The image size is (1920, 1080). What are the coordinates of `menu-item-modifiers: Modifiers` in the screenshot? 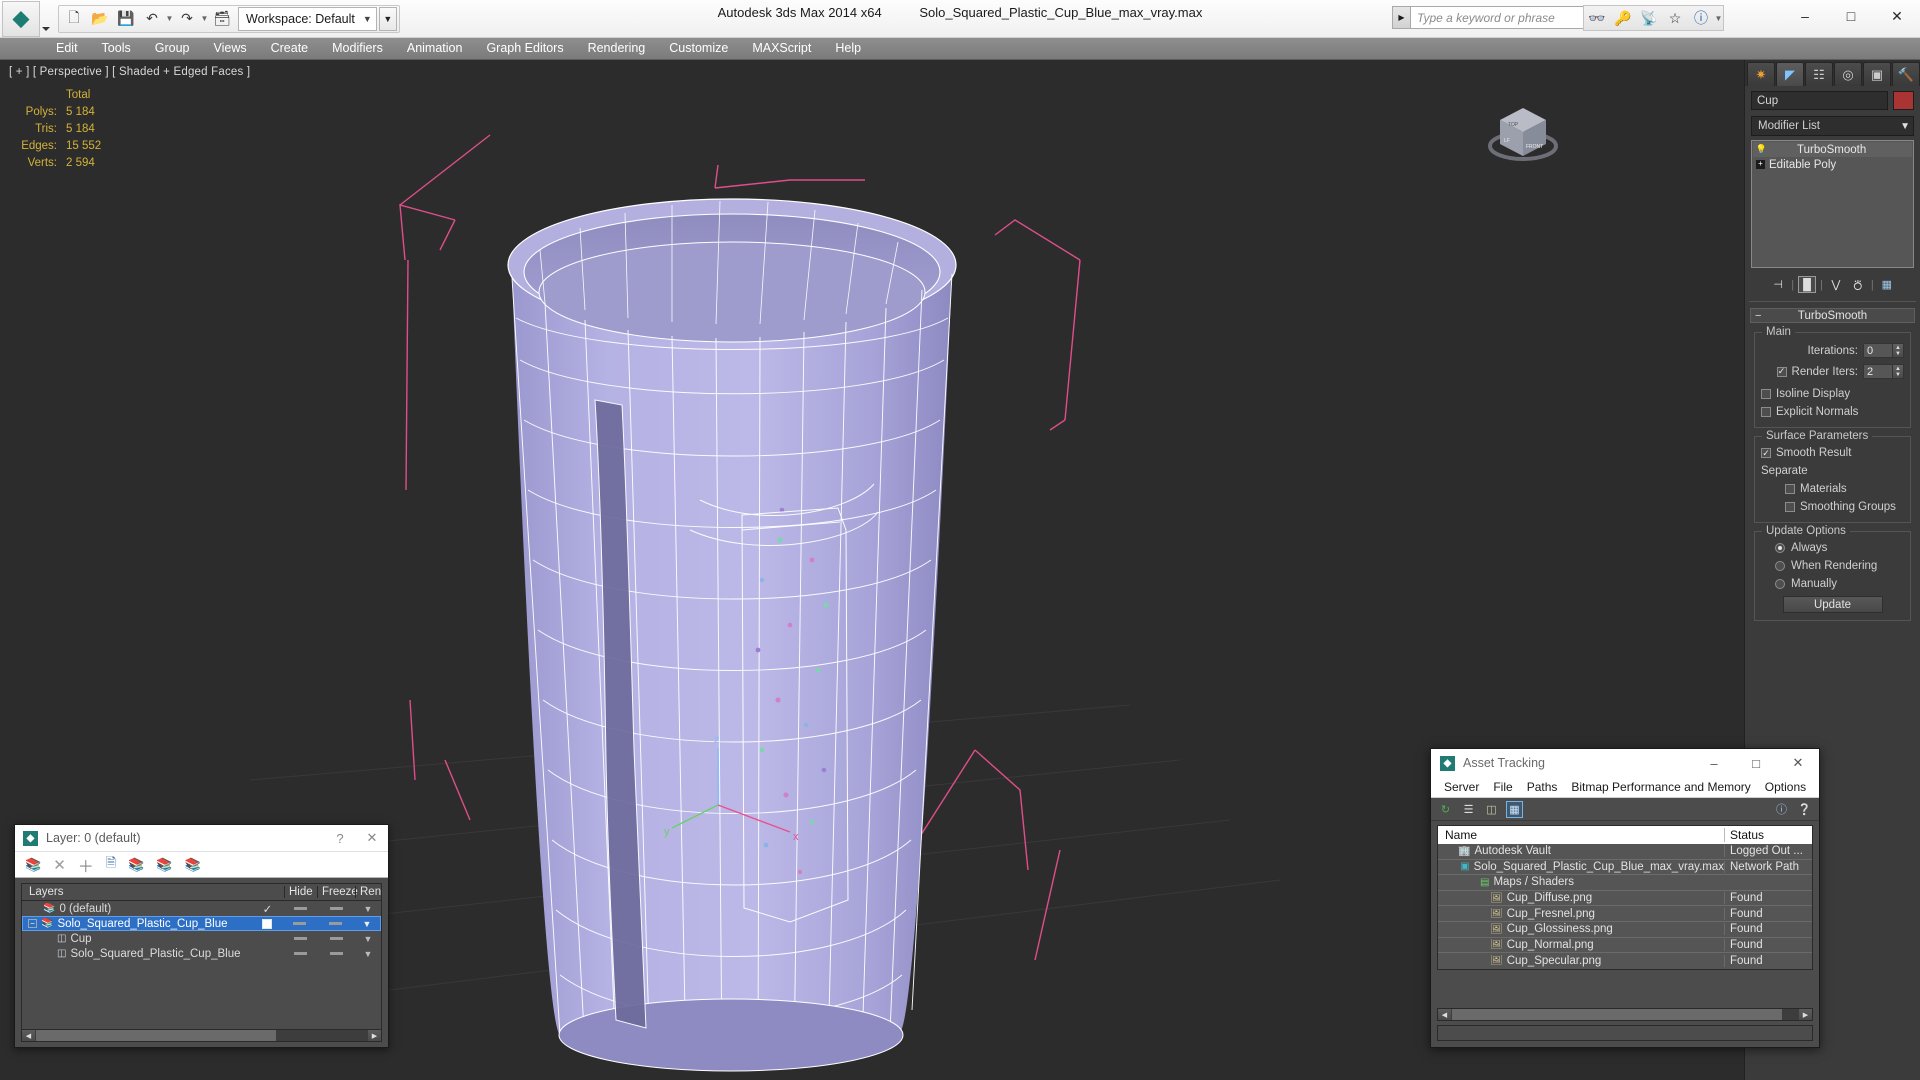 It's located at (357, 48).